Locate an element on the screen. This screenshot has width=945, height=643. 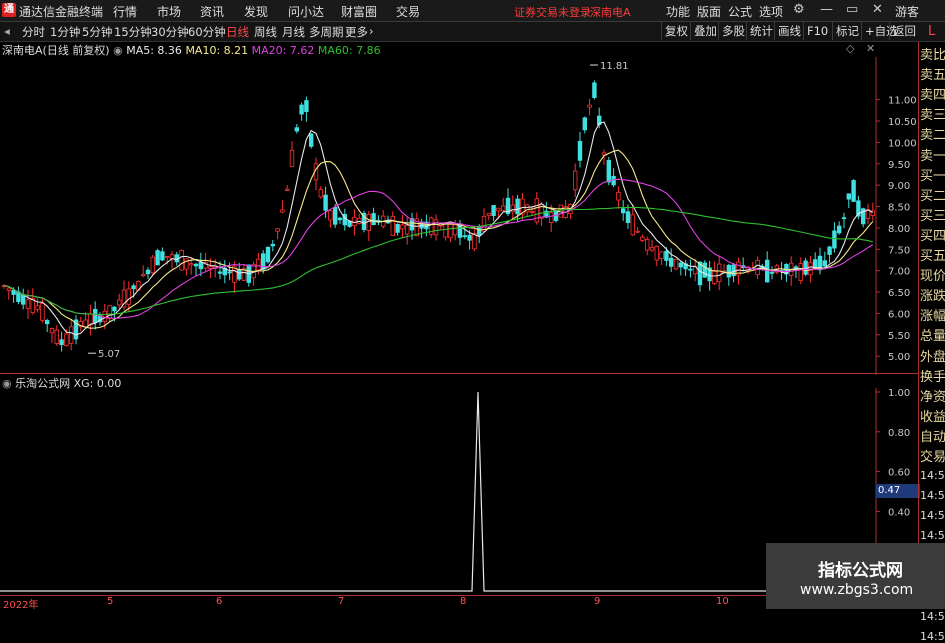
settings-icon: ⚙ is located at coordinates (799, 9).